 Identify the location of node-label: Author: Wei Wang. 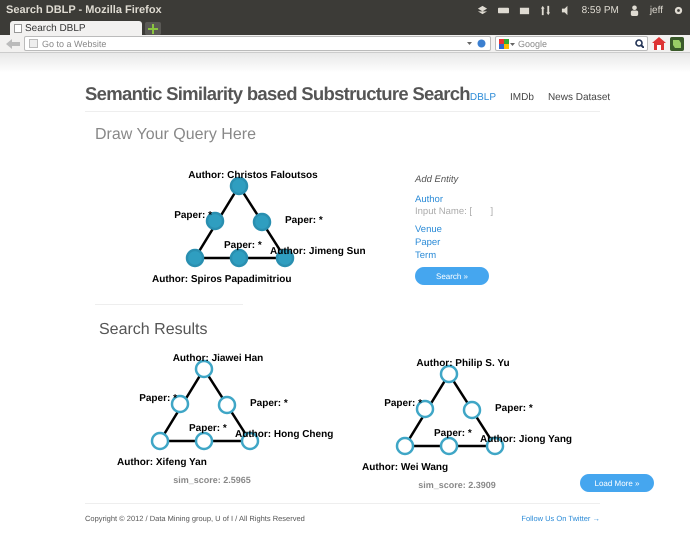
(405, 467).